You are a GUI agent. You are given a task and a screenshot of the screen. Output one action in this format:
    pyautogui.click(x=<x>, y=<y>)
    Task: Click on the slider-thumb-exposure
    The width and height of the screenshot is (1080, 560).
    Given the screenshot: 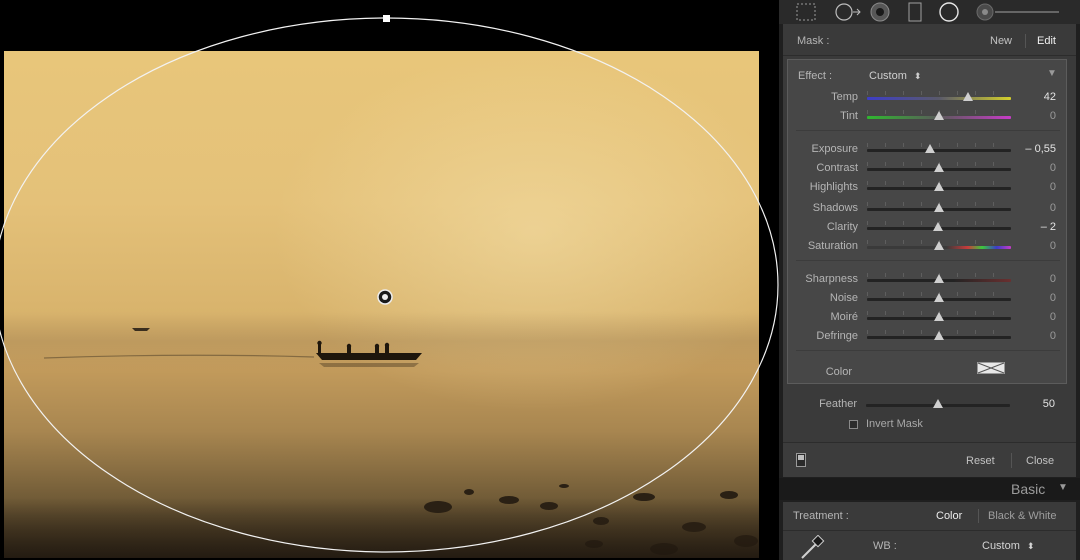 What is the action you would take?
    pyautogui.click(x=930, y=148)
    